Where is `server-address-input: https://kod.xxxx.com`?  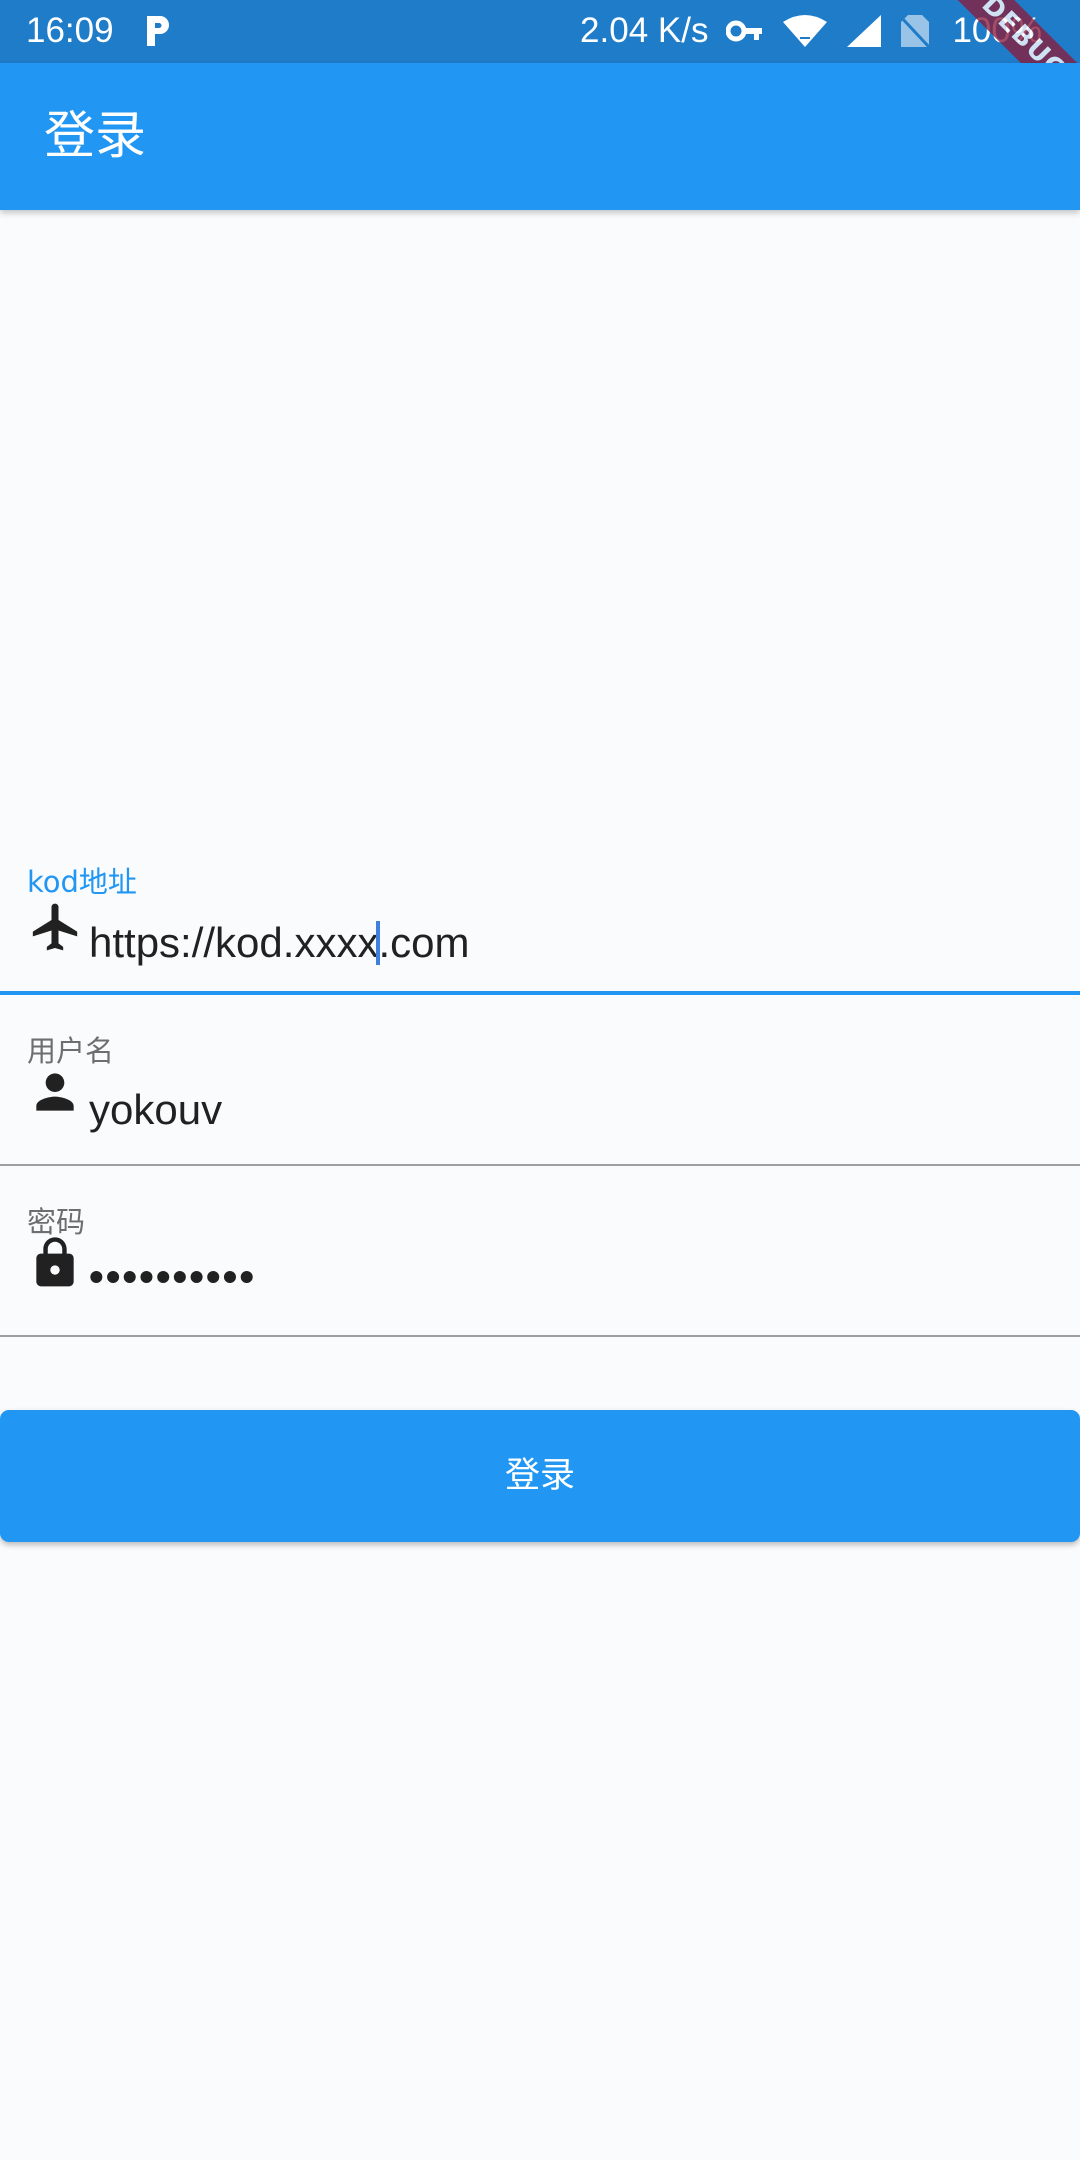
server-address-input: https://kod.xxxx.com is located at coordinates (279, 943).